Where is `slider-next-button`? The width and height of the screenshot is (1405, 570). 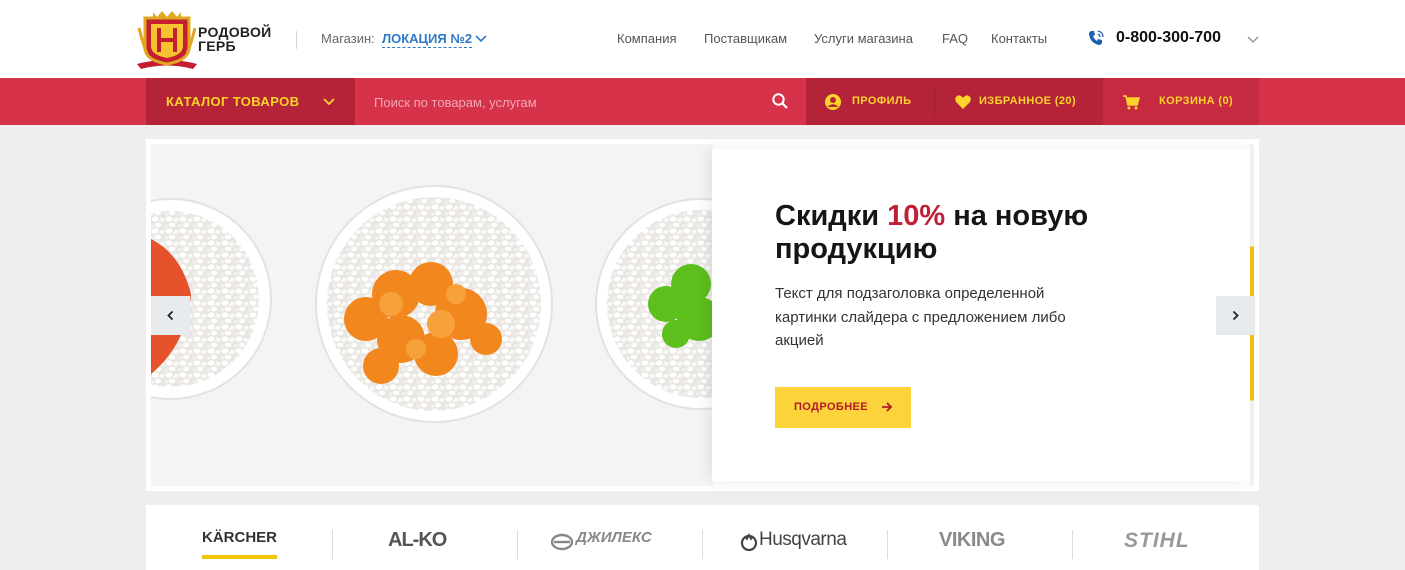 slider-next-button is located at coordinates (1235, 315).